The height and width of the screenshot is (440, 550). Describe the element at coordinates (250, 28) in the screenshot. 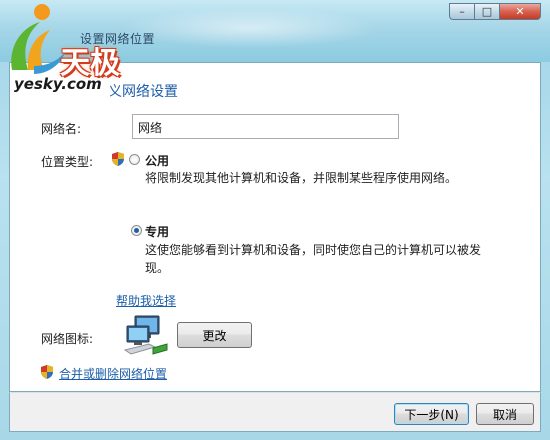

I see `title-glow` at that location.